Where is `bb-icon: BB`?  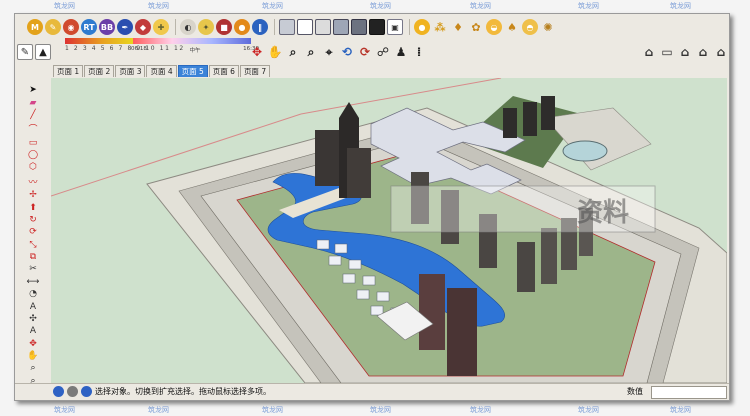
bb-icon: BB is located at coordinates (107, 27).